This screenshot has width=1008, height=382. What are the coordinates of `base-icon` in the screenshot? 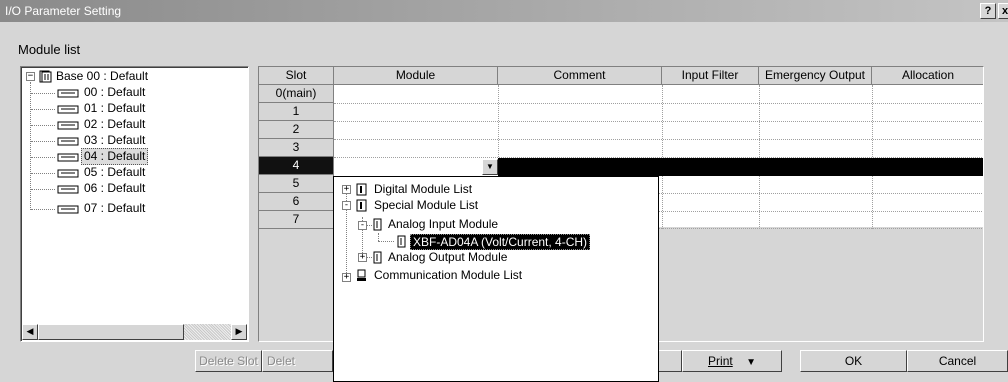 It's located at (45, 76).